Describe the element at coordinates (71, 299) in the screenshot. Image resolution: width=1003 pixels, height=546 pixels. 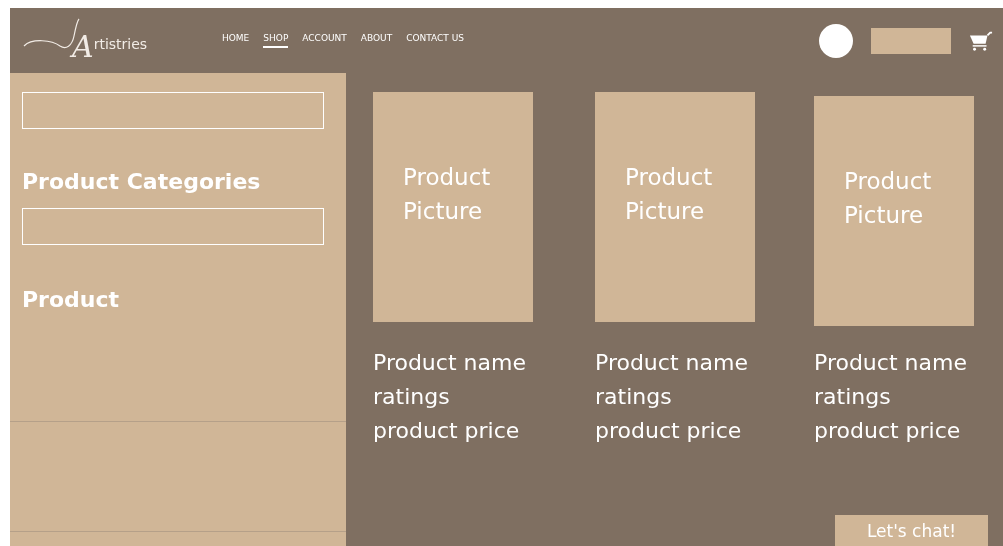
I see `sidebar-heading: Product` at that location.